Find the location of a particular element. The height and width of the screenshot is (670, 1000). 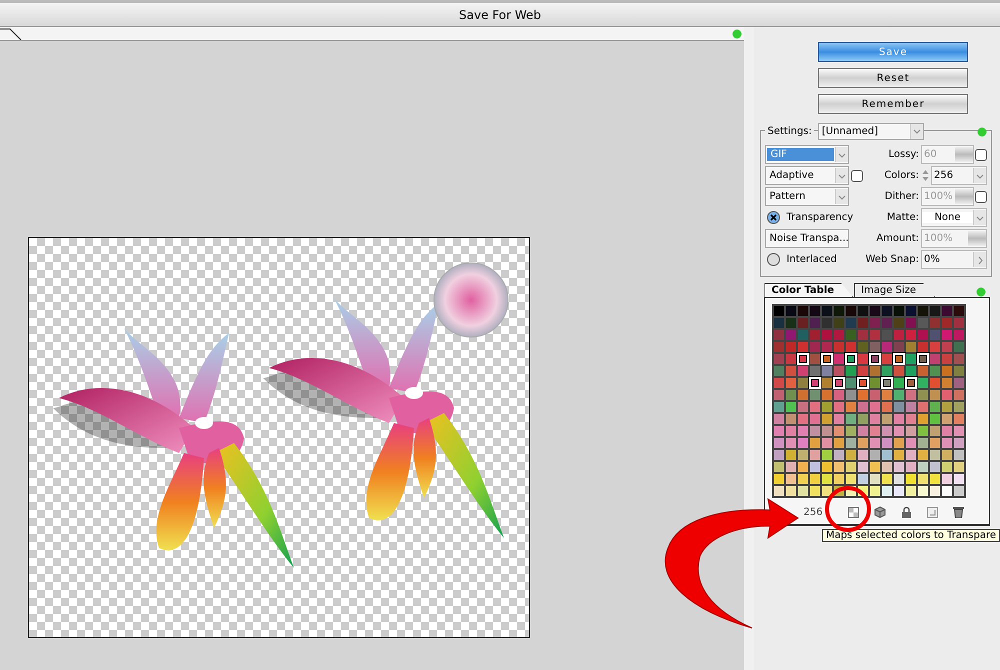

dropdown: Pattern is located at coordinates (807, 196).